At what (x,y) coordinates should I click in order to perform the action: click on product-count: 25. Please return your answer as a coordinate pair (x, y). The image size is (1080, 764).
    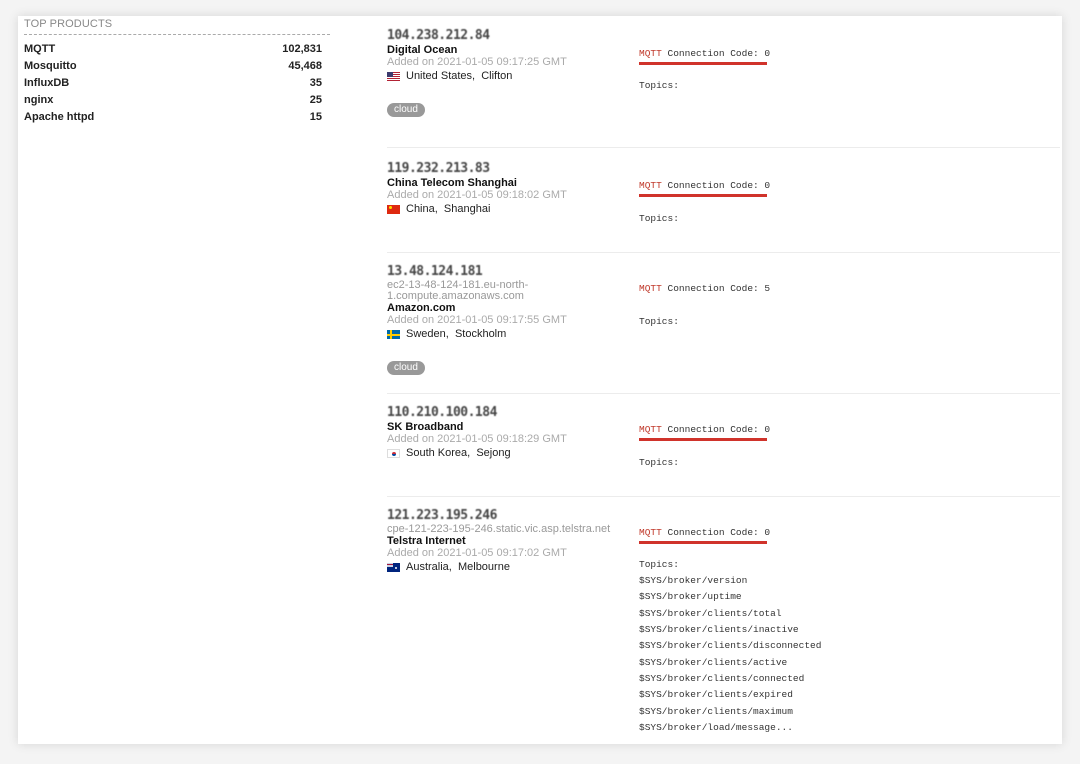
    Looking at the image, I should click on (315, 100).